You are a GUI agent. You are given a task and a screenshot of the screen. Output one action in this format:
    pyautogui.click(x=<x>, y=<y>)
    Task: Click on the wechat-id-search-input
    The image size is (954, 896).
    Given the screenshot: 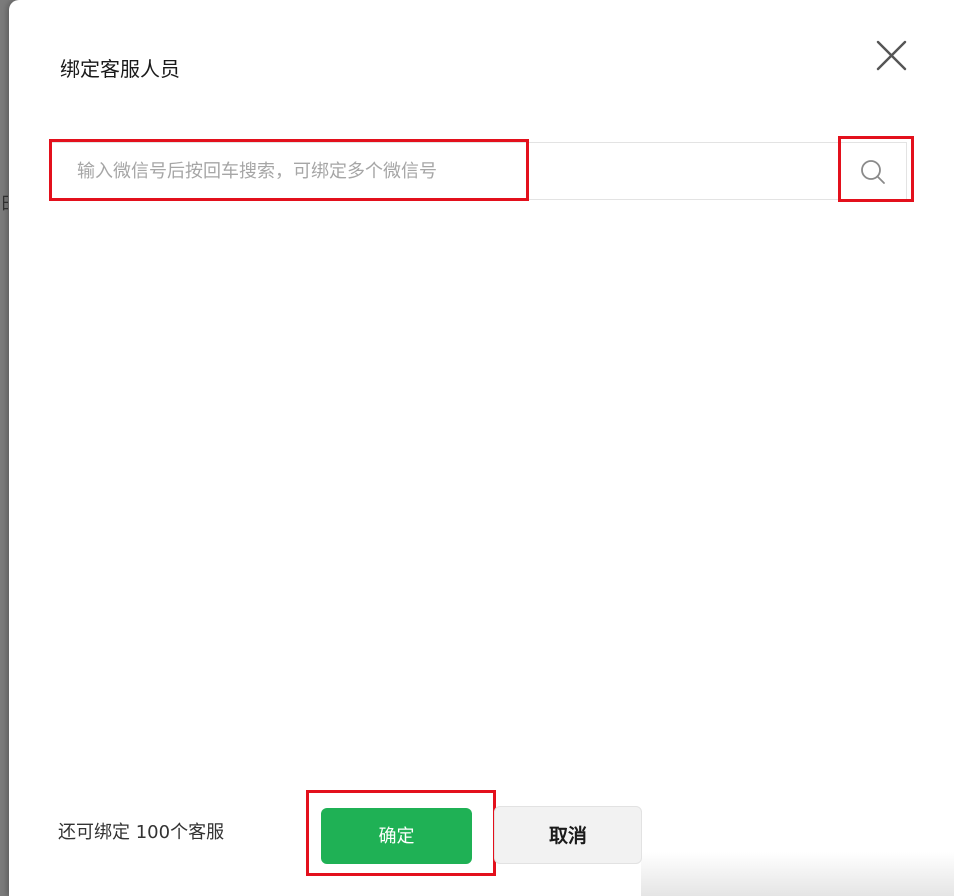 What is the action you would take?
    pyautogui.click(x=445, y=171)
    